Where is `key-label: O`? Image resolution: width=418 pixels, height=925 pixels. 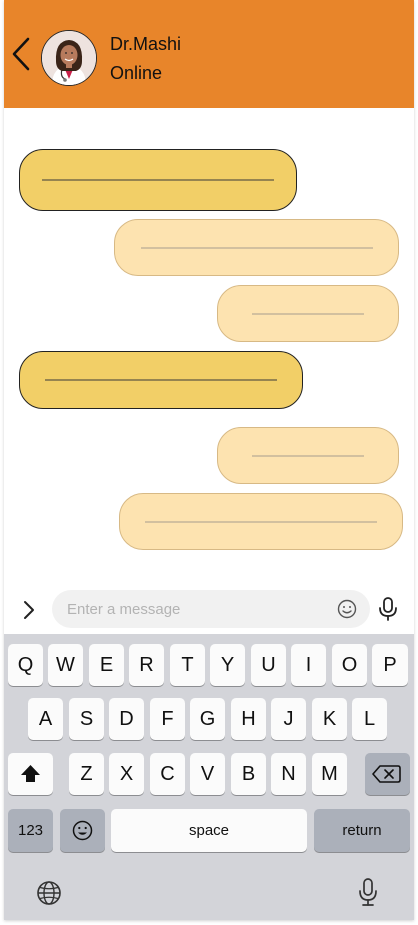 key-label: O is located at coordinates (349, 665).